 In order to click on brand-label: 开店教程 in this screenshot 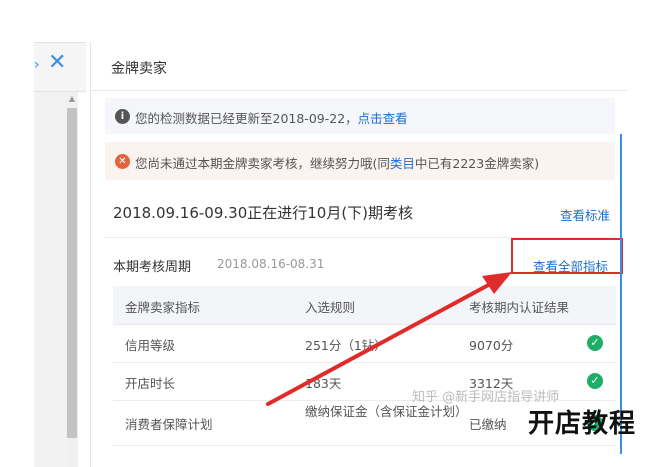, I will do `click(582, 424)`.